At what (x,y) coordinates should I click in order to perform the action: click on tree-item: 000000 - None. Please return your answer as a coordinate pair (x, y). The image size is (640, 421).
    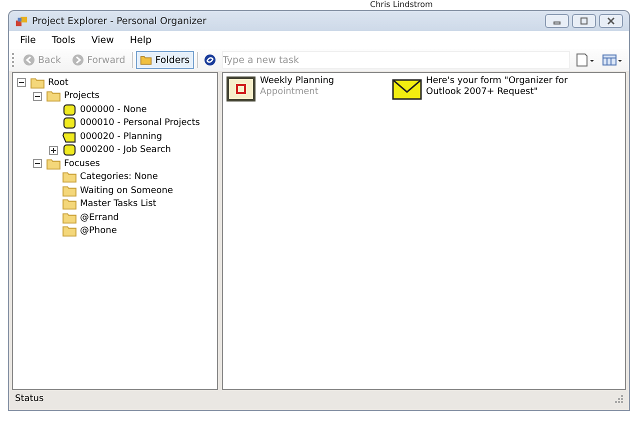
    Looking at the image, I should click on (113, 109).